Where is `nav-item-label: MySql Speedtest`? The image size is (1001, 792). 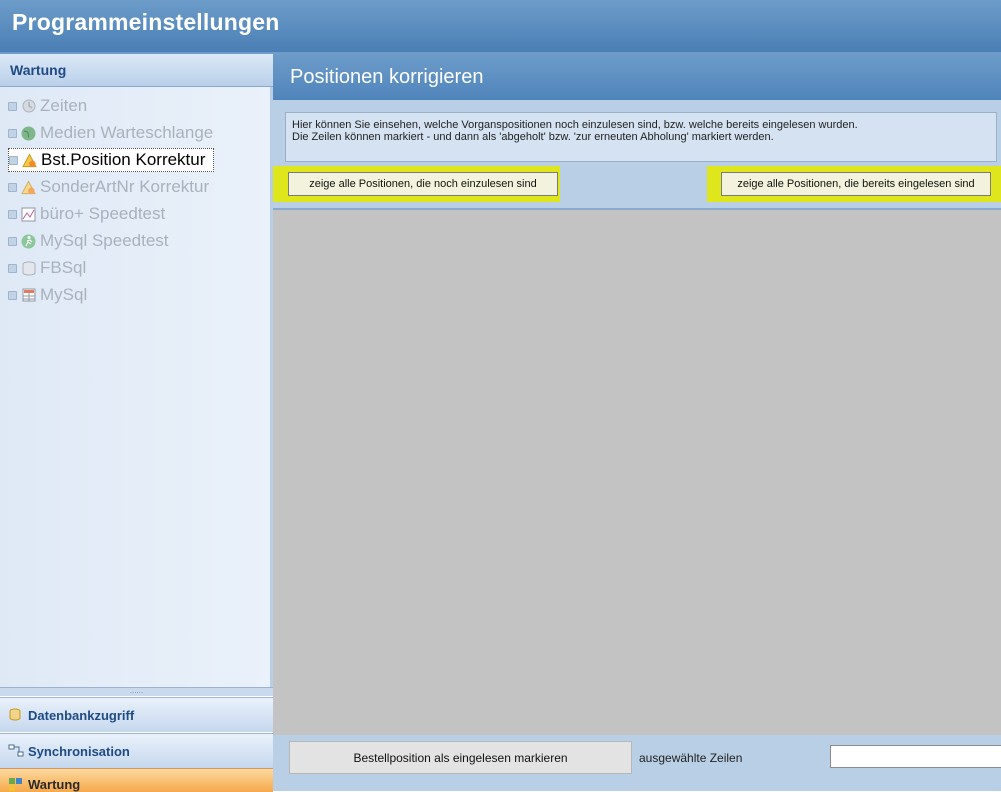
nav-item-label: MySql Speedtest is located at coordinates (104, 240).